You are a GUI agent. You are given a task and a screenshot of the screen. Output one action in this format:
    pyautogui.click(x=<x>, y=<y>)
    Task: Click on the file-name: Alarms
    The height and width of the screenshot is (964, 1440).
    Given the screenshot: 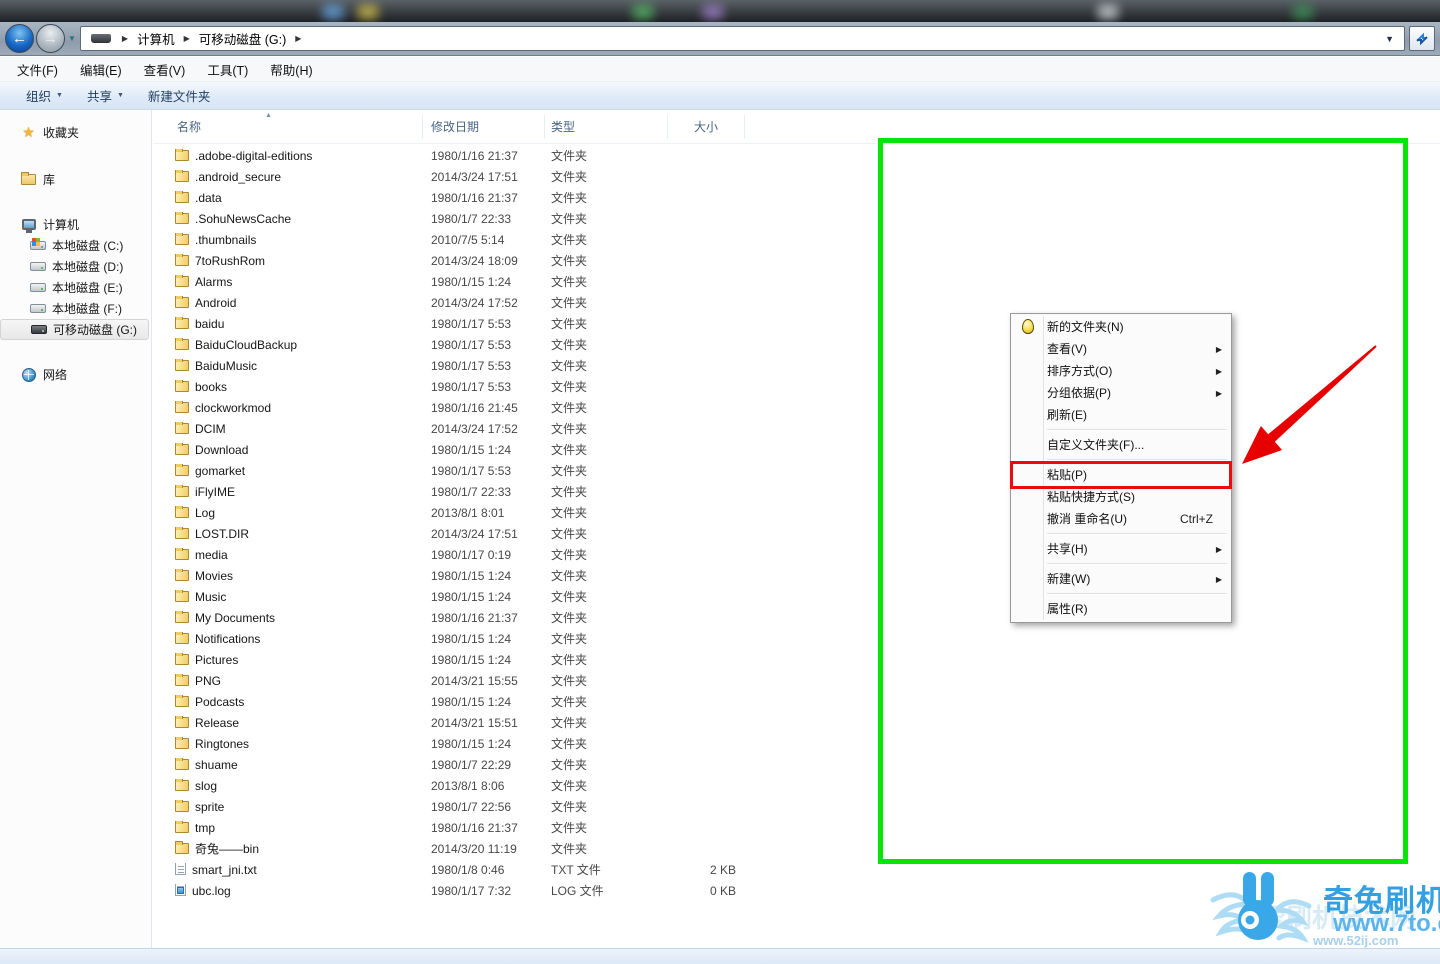 What is the action you would take?
    pyautogui.click(x=214, y=281)
    